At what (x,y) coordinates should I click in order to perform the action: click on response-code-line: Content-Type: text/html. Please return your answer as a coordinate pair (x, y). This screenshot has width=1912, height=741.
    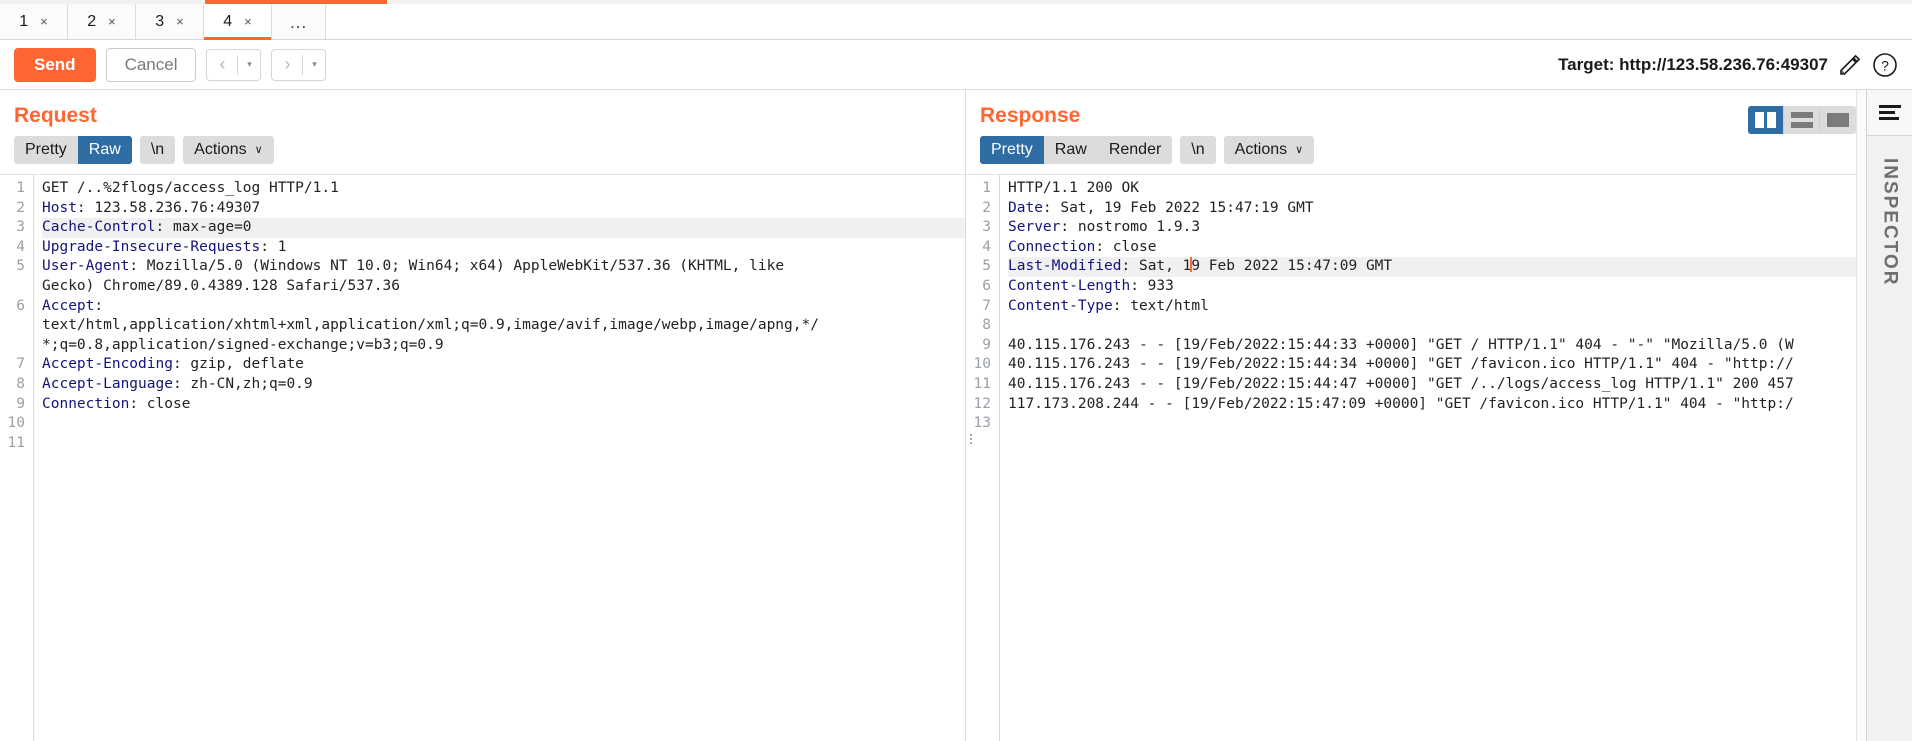
    Looking at the image, I should click on (1437, 307).